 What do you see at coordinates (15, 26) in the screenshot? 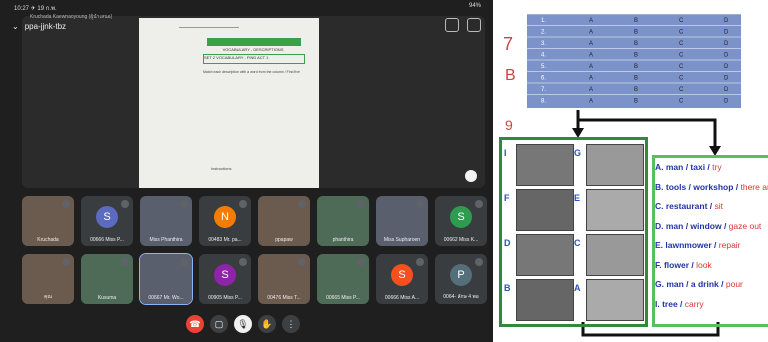
I see `chevron-down-icon: ⌄` at bounding box center [15, 26].